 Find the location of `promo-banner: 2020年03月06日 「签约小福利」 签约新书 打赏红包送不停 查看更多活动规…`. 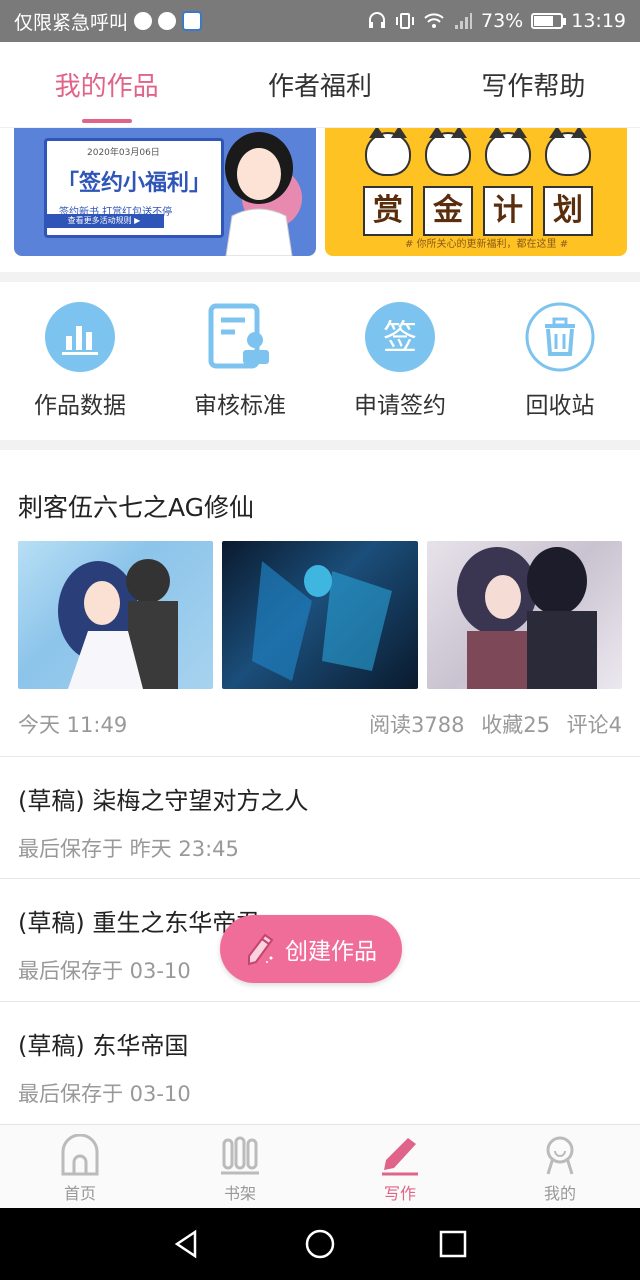

promo-banner: 2020年03月06日 「签约小福利」 签约新书 打赏红包送不停 查看更多活动规… is located at coordinates (320, 193).